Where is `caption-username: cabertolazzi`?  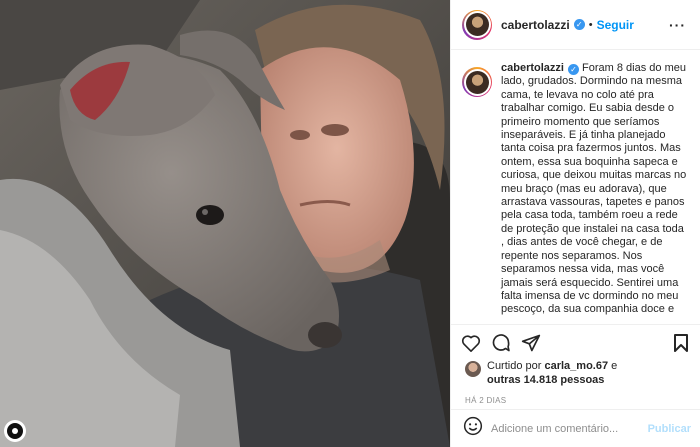 caption-username: cabertolazzi is located at coordinates (532, 68).